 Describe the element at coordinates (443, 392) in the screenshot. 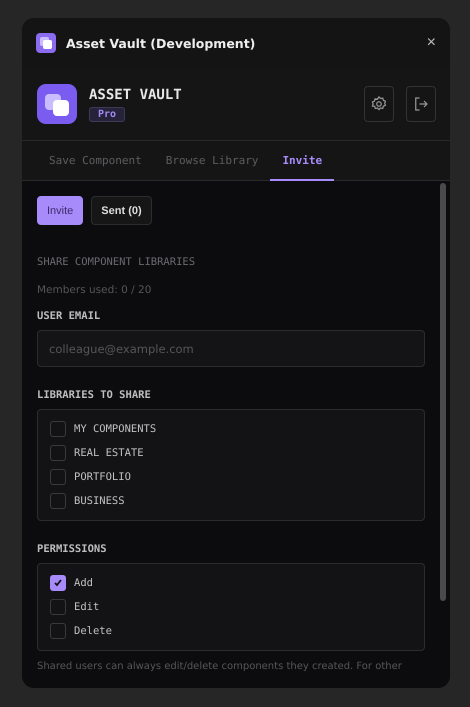

I see `scrollbar-thumb` at that location.